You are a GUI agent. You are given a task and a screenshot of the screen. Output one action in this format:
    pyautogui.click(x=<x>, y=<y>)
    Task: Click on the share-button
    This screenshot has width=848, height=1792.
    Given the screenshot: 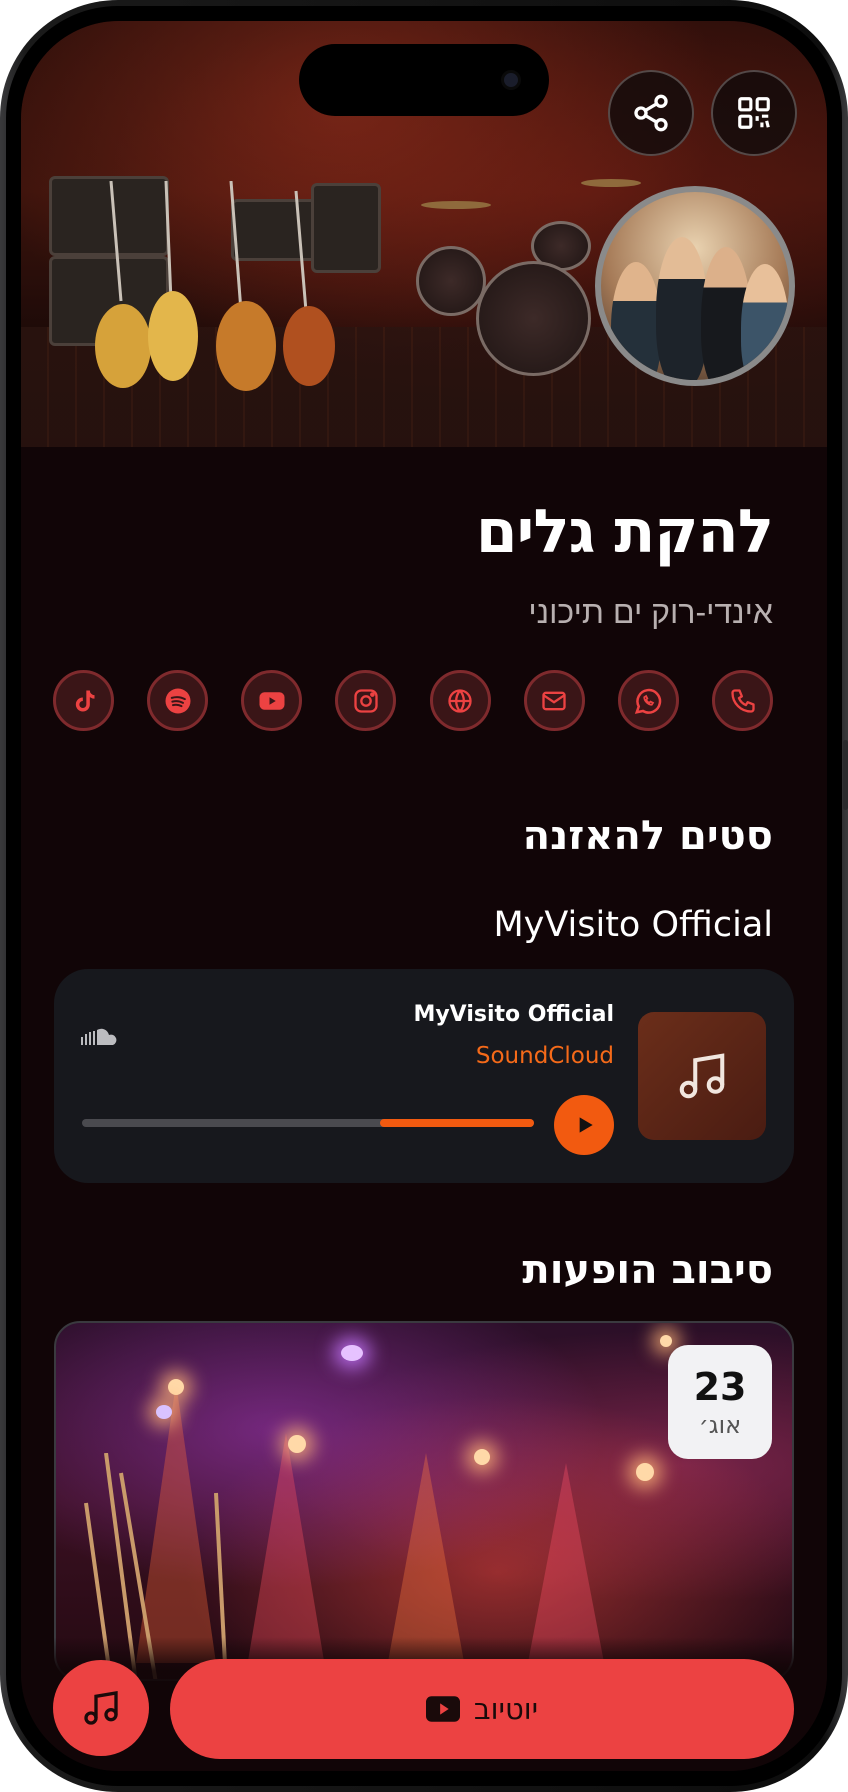 What is the action you would take?
    pyautogui.click(x=651, y=113)
    